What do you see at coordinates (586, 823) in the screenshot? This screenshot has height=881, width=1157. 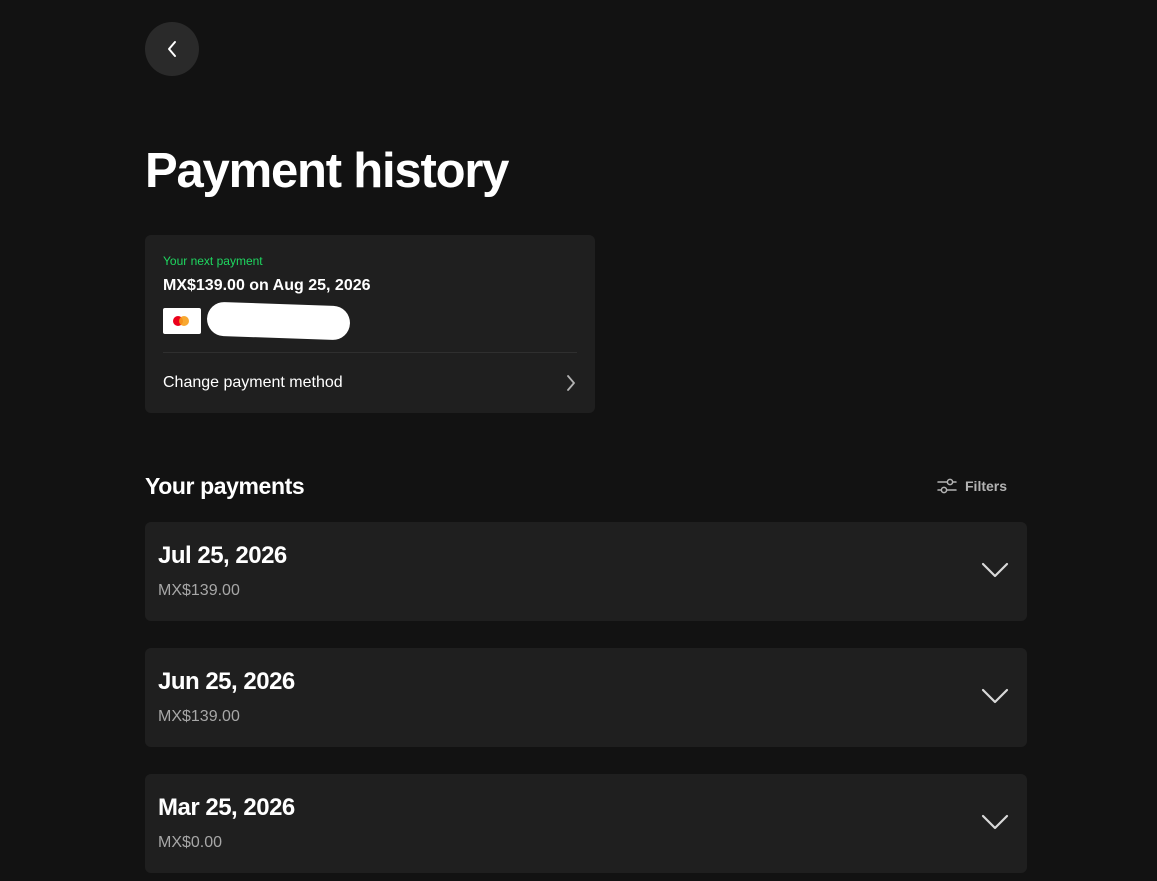 I see `payment-row: Mar 25, 2026 MX$0.00` at bounding box center [586, 823].